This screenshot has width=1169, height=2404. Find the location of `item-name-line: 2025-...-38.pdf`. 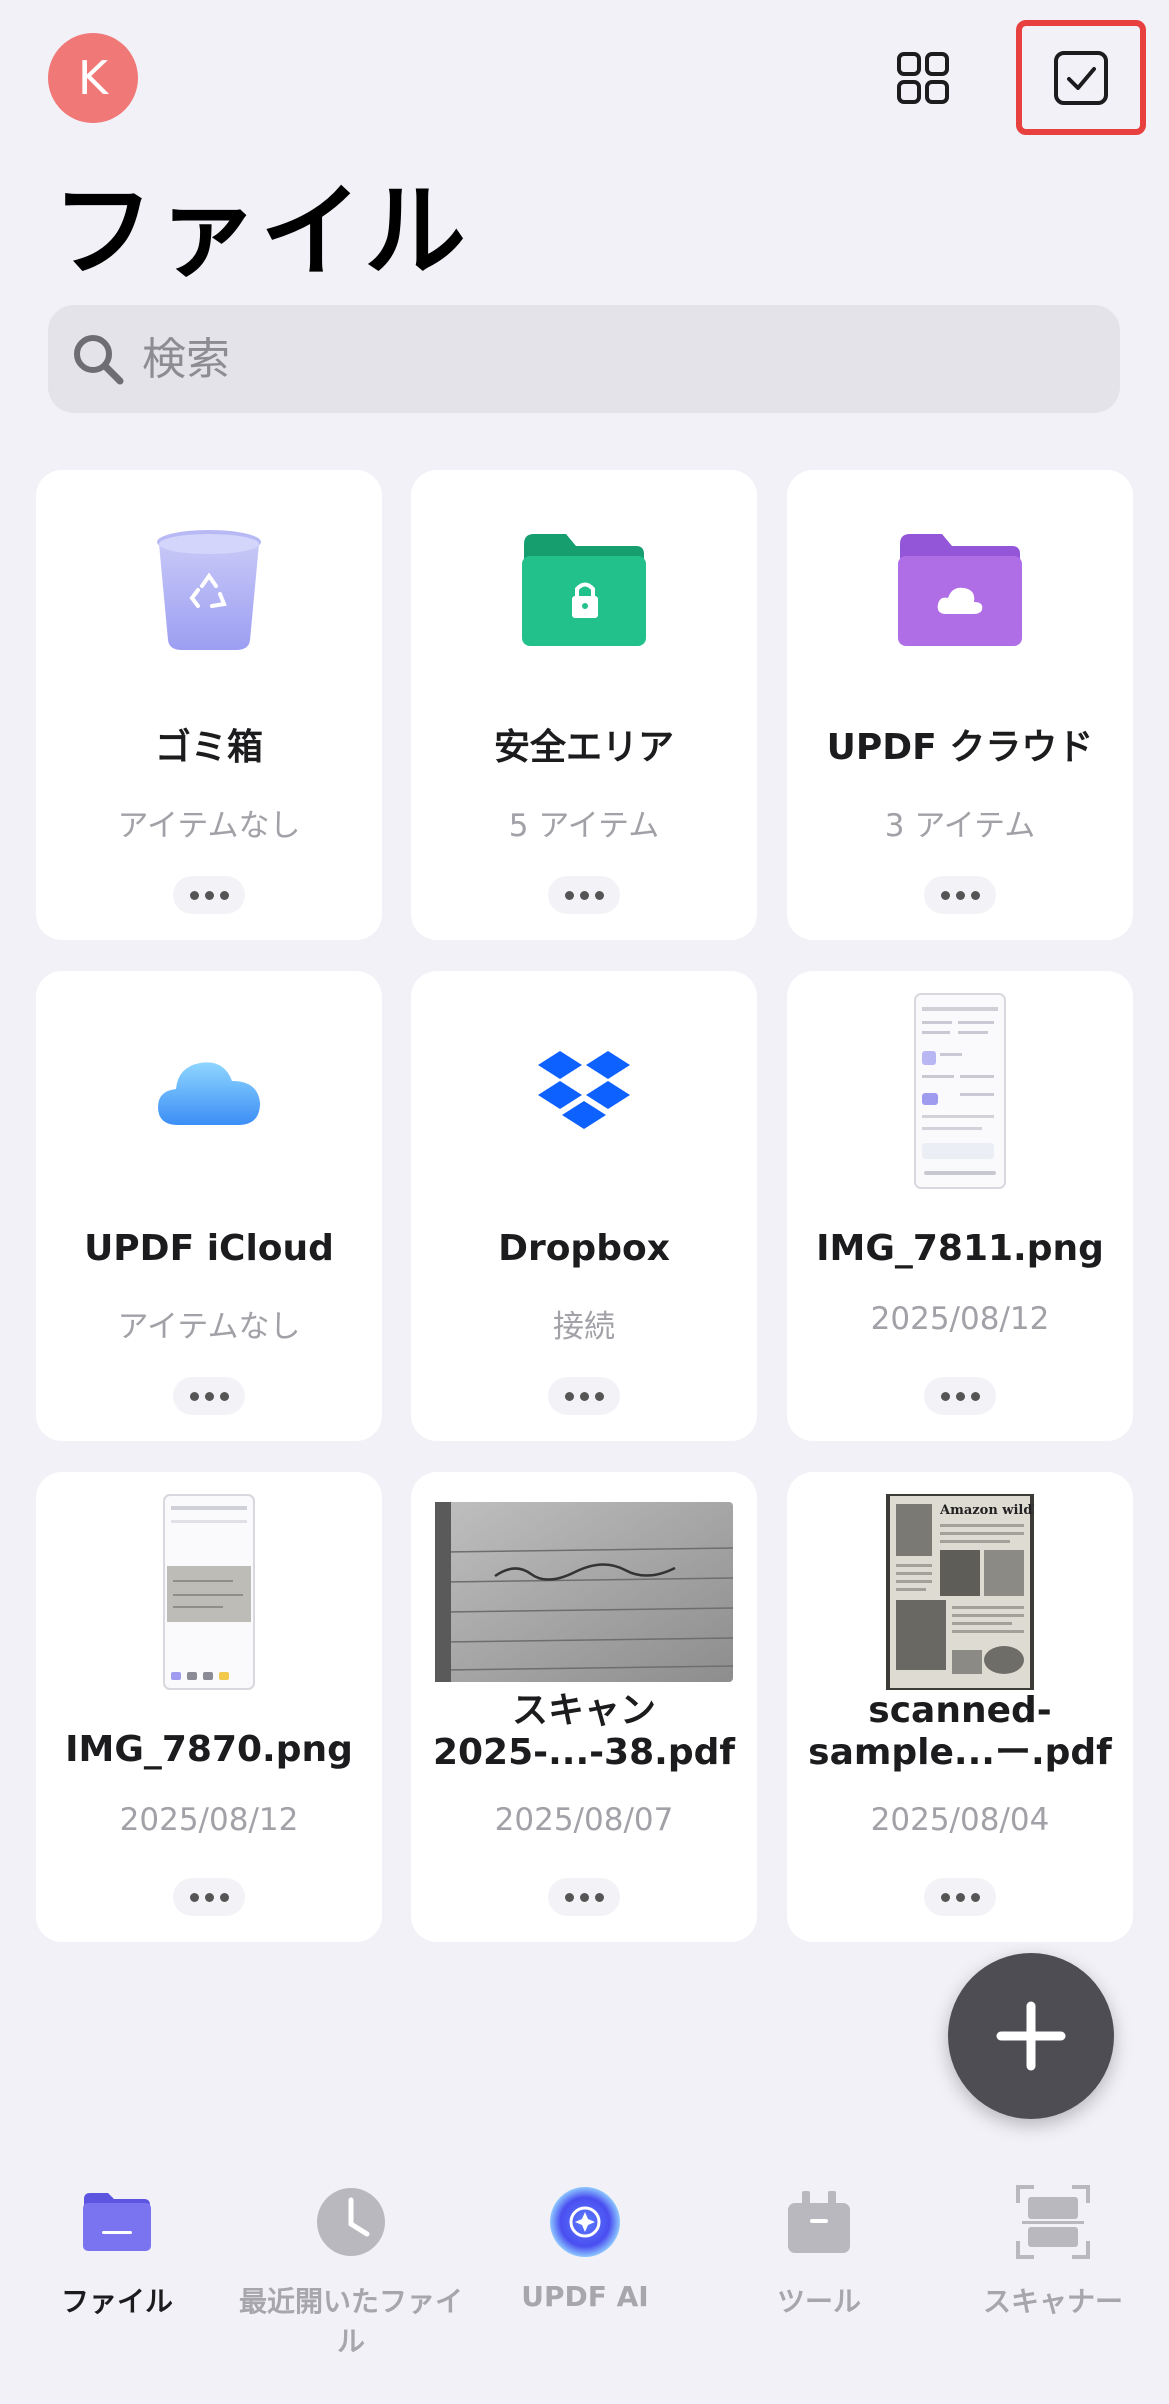

item-name-line: 2025-...-38.pdf is located at coordinates (584, 1753).